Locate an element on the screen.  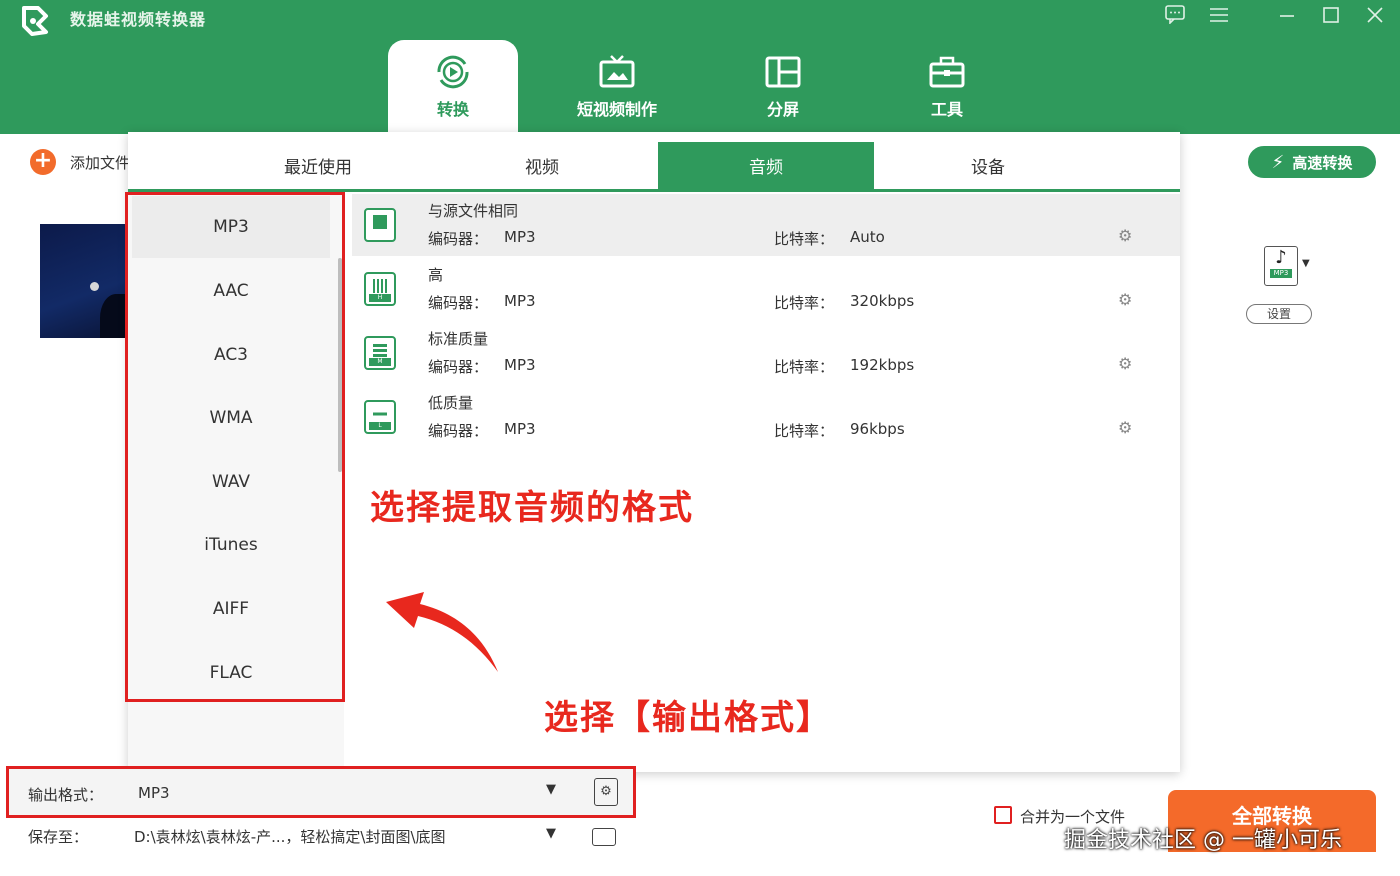
tab-split-screen: 分屏 is located at coordinates (783, 87).